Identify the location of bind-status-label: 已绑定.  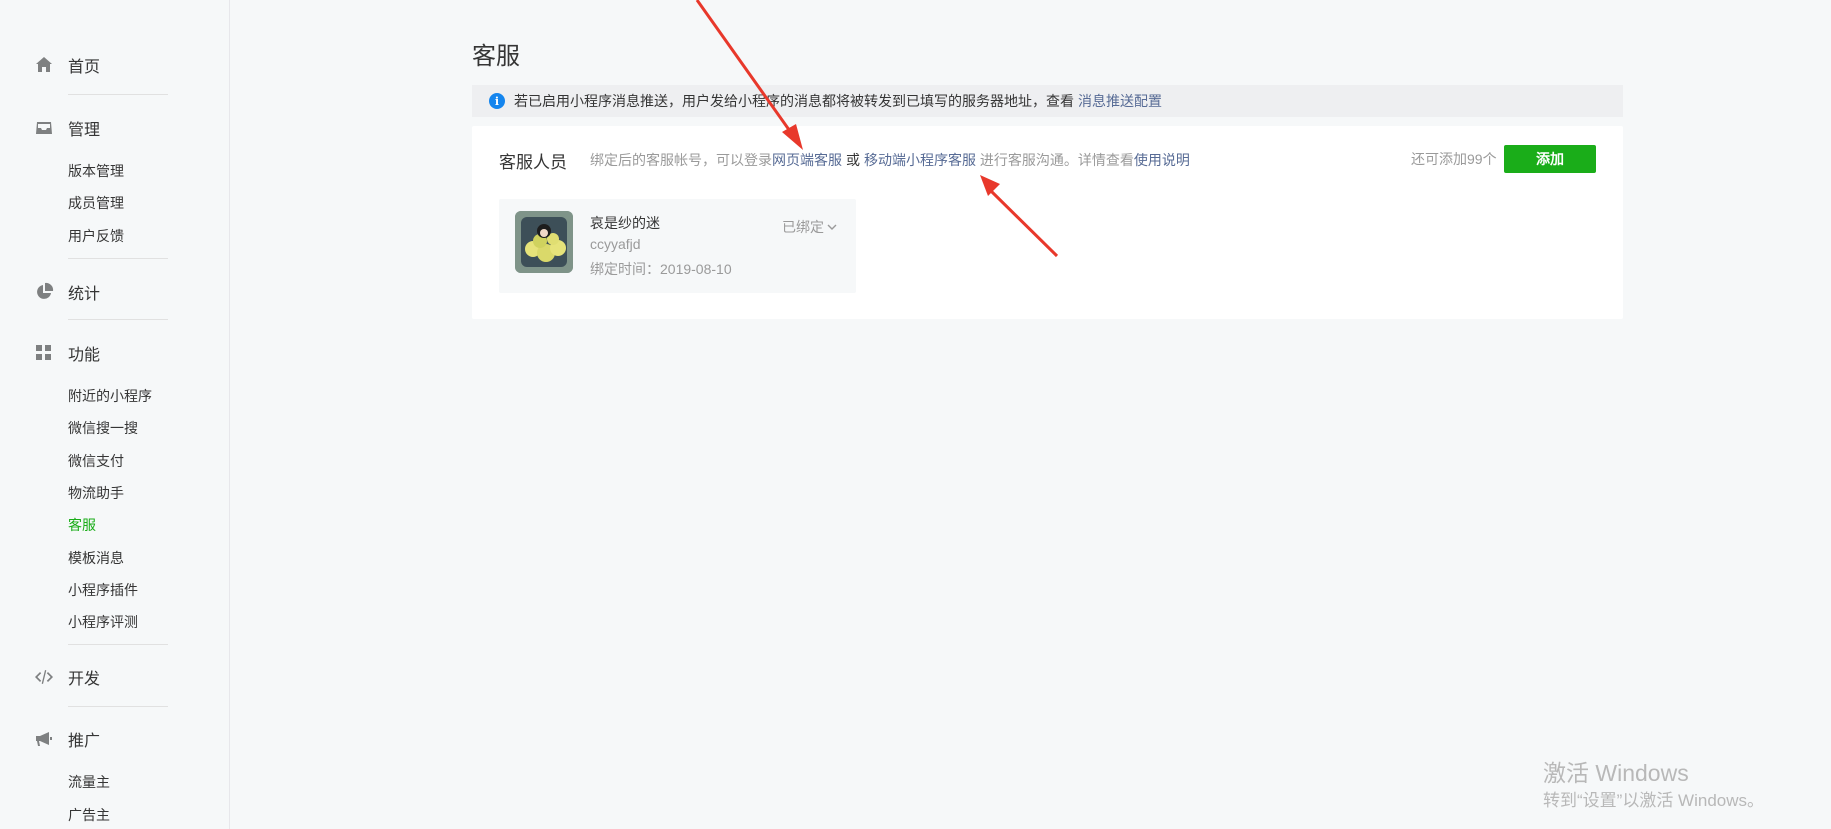
(803, 227).